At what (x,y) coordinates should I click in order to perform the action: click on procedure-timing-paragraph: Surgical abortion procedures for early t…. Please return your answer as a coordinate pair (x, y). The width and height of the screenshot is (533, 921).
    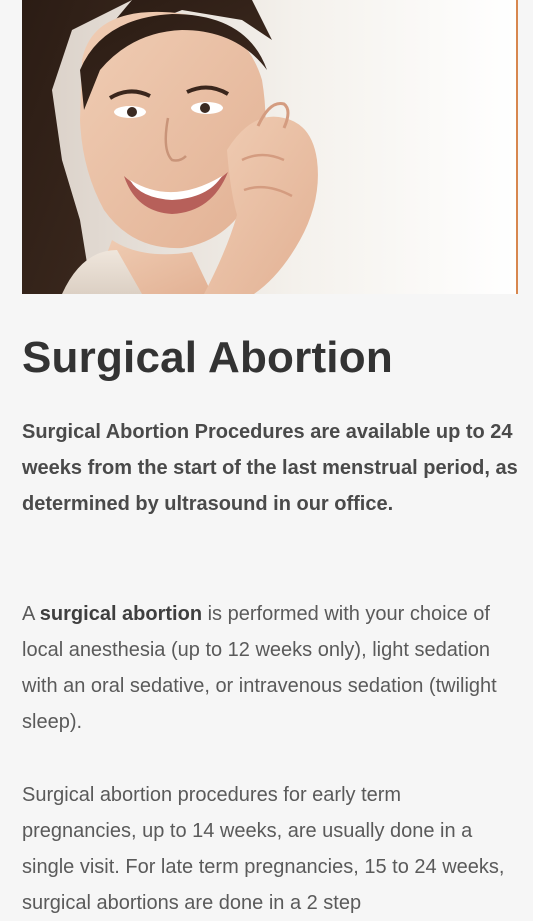
    Looking at the image, I should click on (263, 849).